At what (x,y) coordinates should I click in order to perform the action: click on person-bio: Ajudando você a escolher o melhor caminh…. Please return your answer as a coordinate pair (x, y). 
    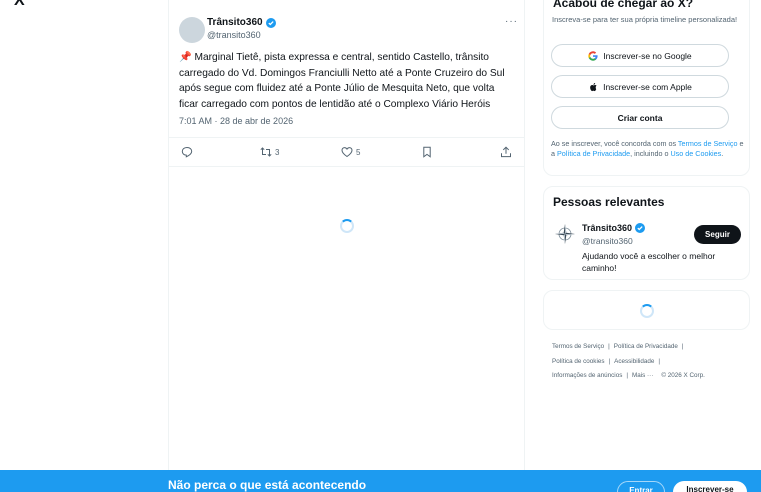
    Looking at the image, I should click on (649, 262).